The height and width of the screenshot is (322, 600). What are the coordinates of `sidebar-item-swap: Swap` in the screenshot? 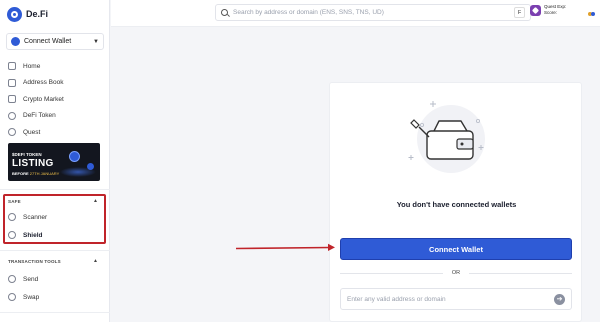 It's located at (23, 297).